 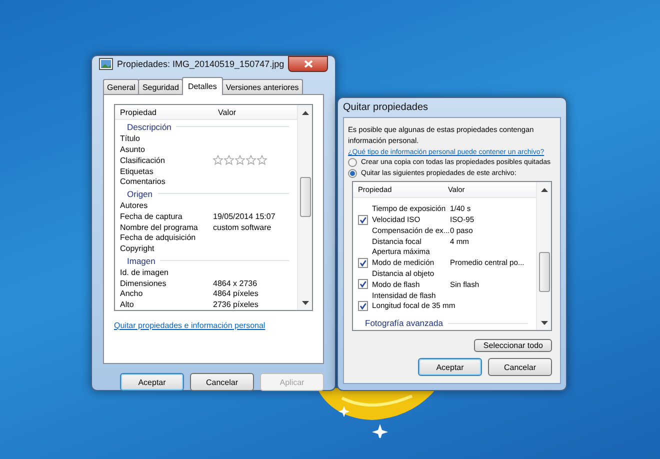 I want to click on image-file-icon, so click(x=106, y=64).